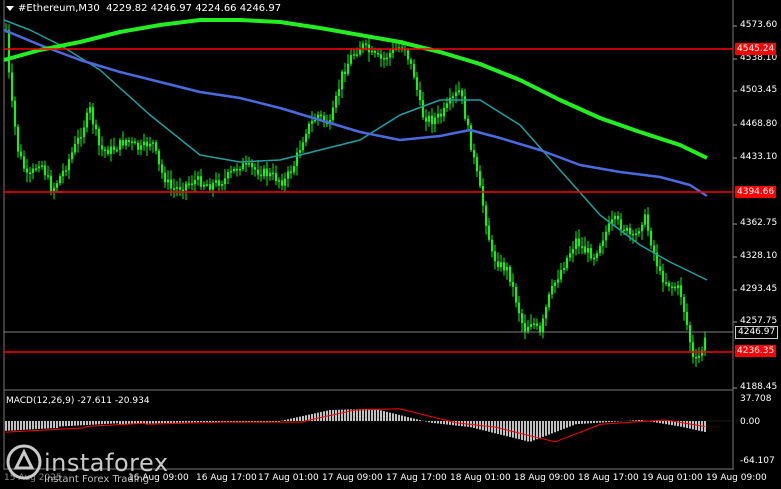 This screenshot has height=489, width=781. I want to click on price-label: 4257.75, so click(759, 321).